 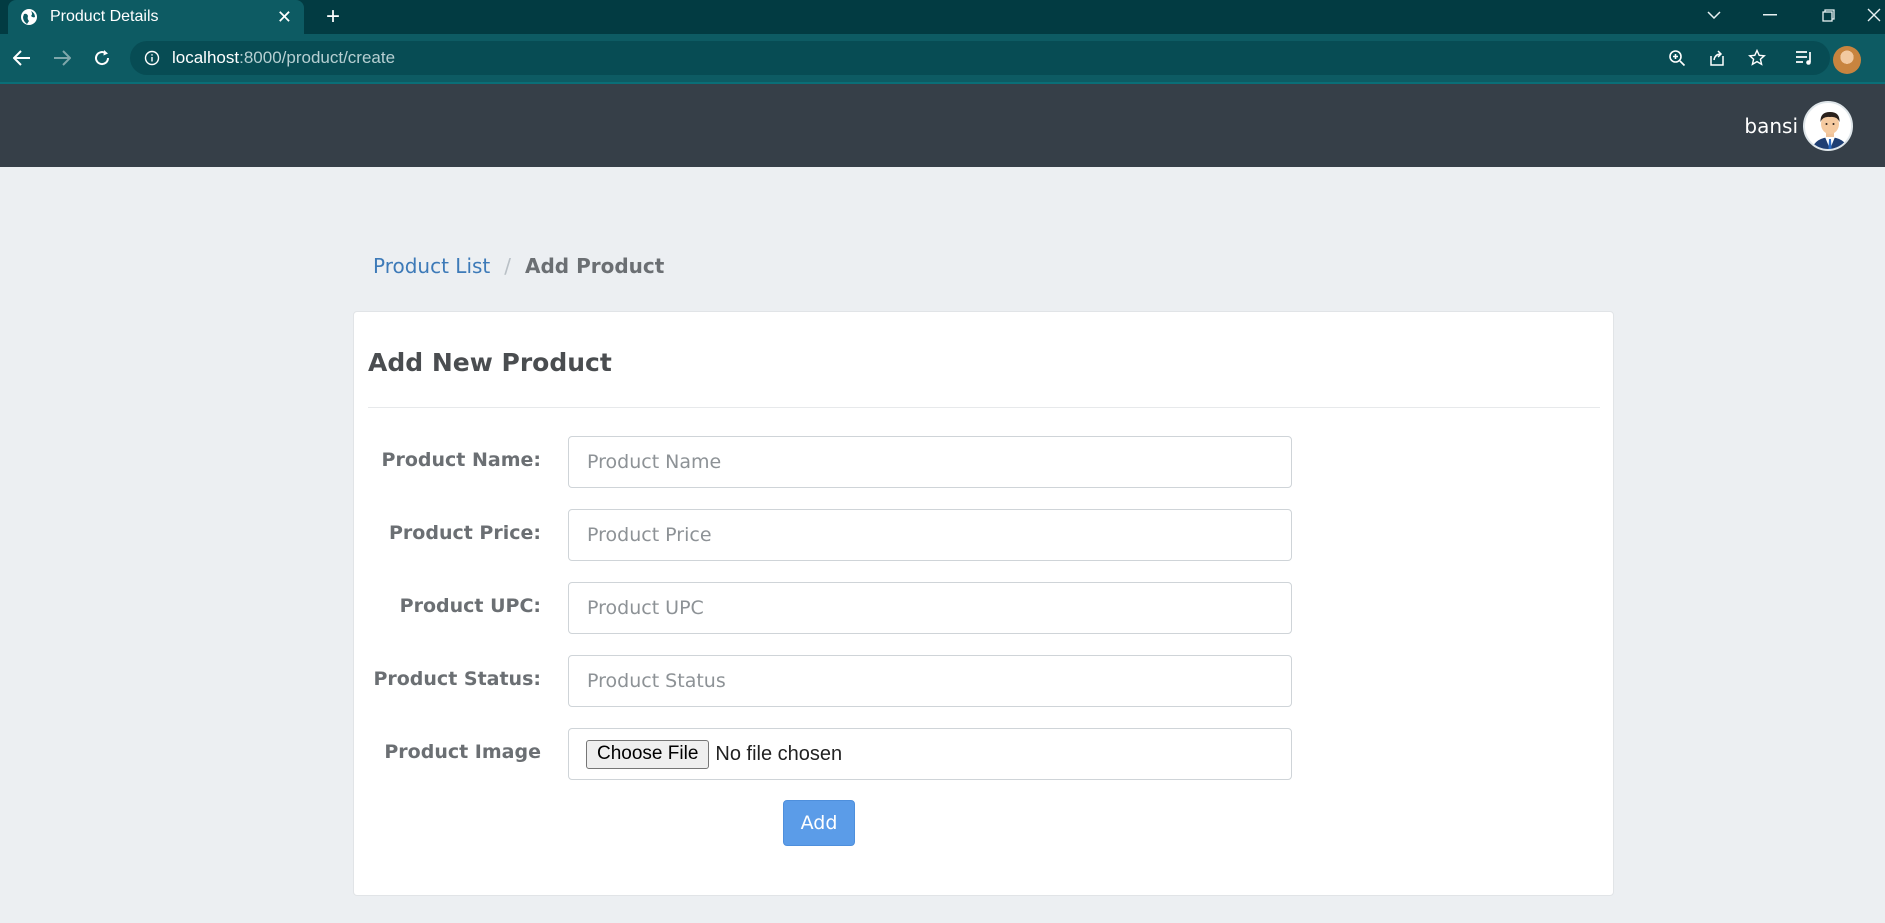 I want to click on product-price-label: Product Price:, so click(x=465, y=533).